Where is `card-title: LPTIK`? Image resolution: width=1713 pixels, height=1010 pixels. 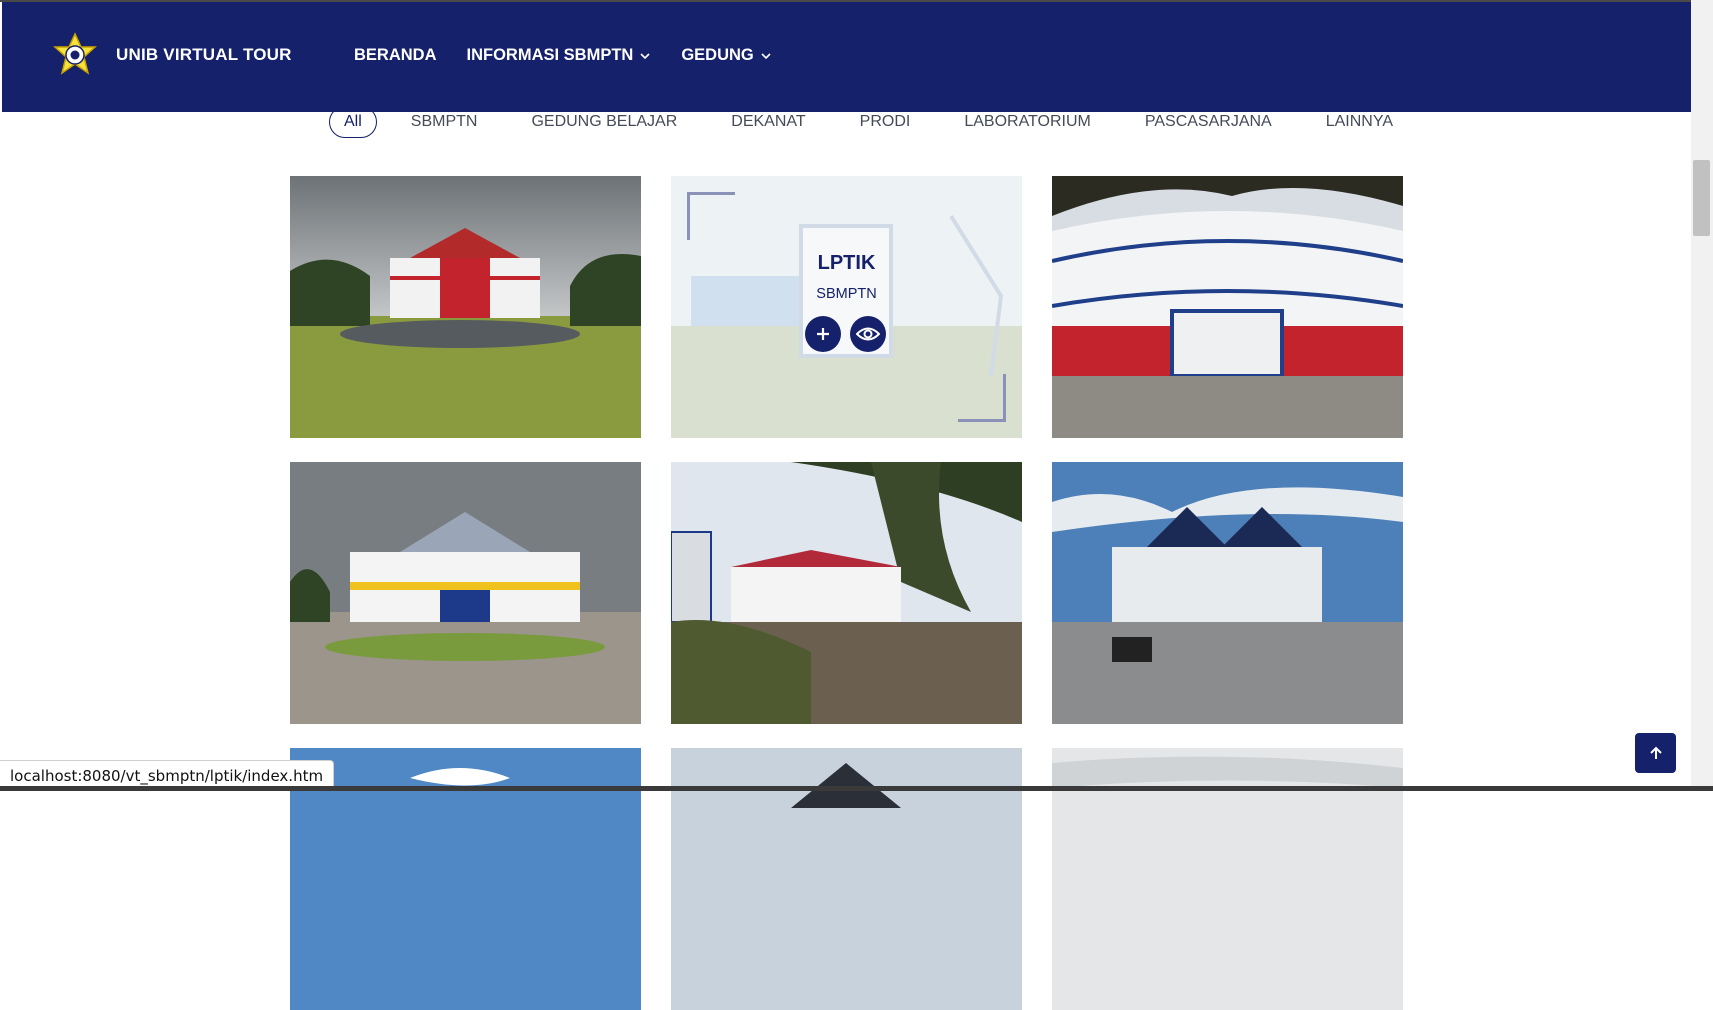 card-title: LPTIK is located at coordinates (846, 263).